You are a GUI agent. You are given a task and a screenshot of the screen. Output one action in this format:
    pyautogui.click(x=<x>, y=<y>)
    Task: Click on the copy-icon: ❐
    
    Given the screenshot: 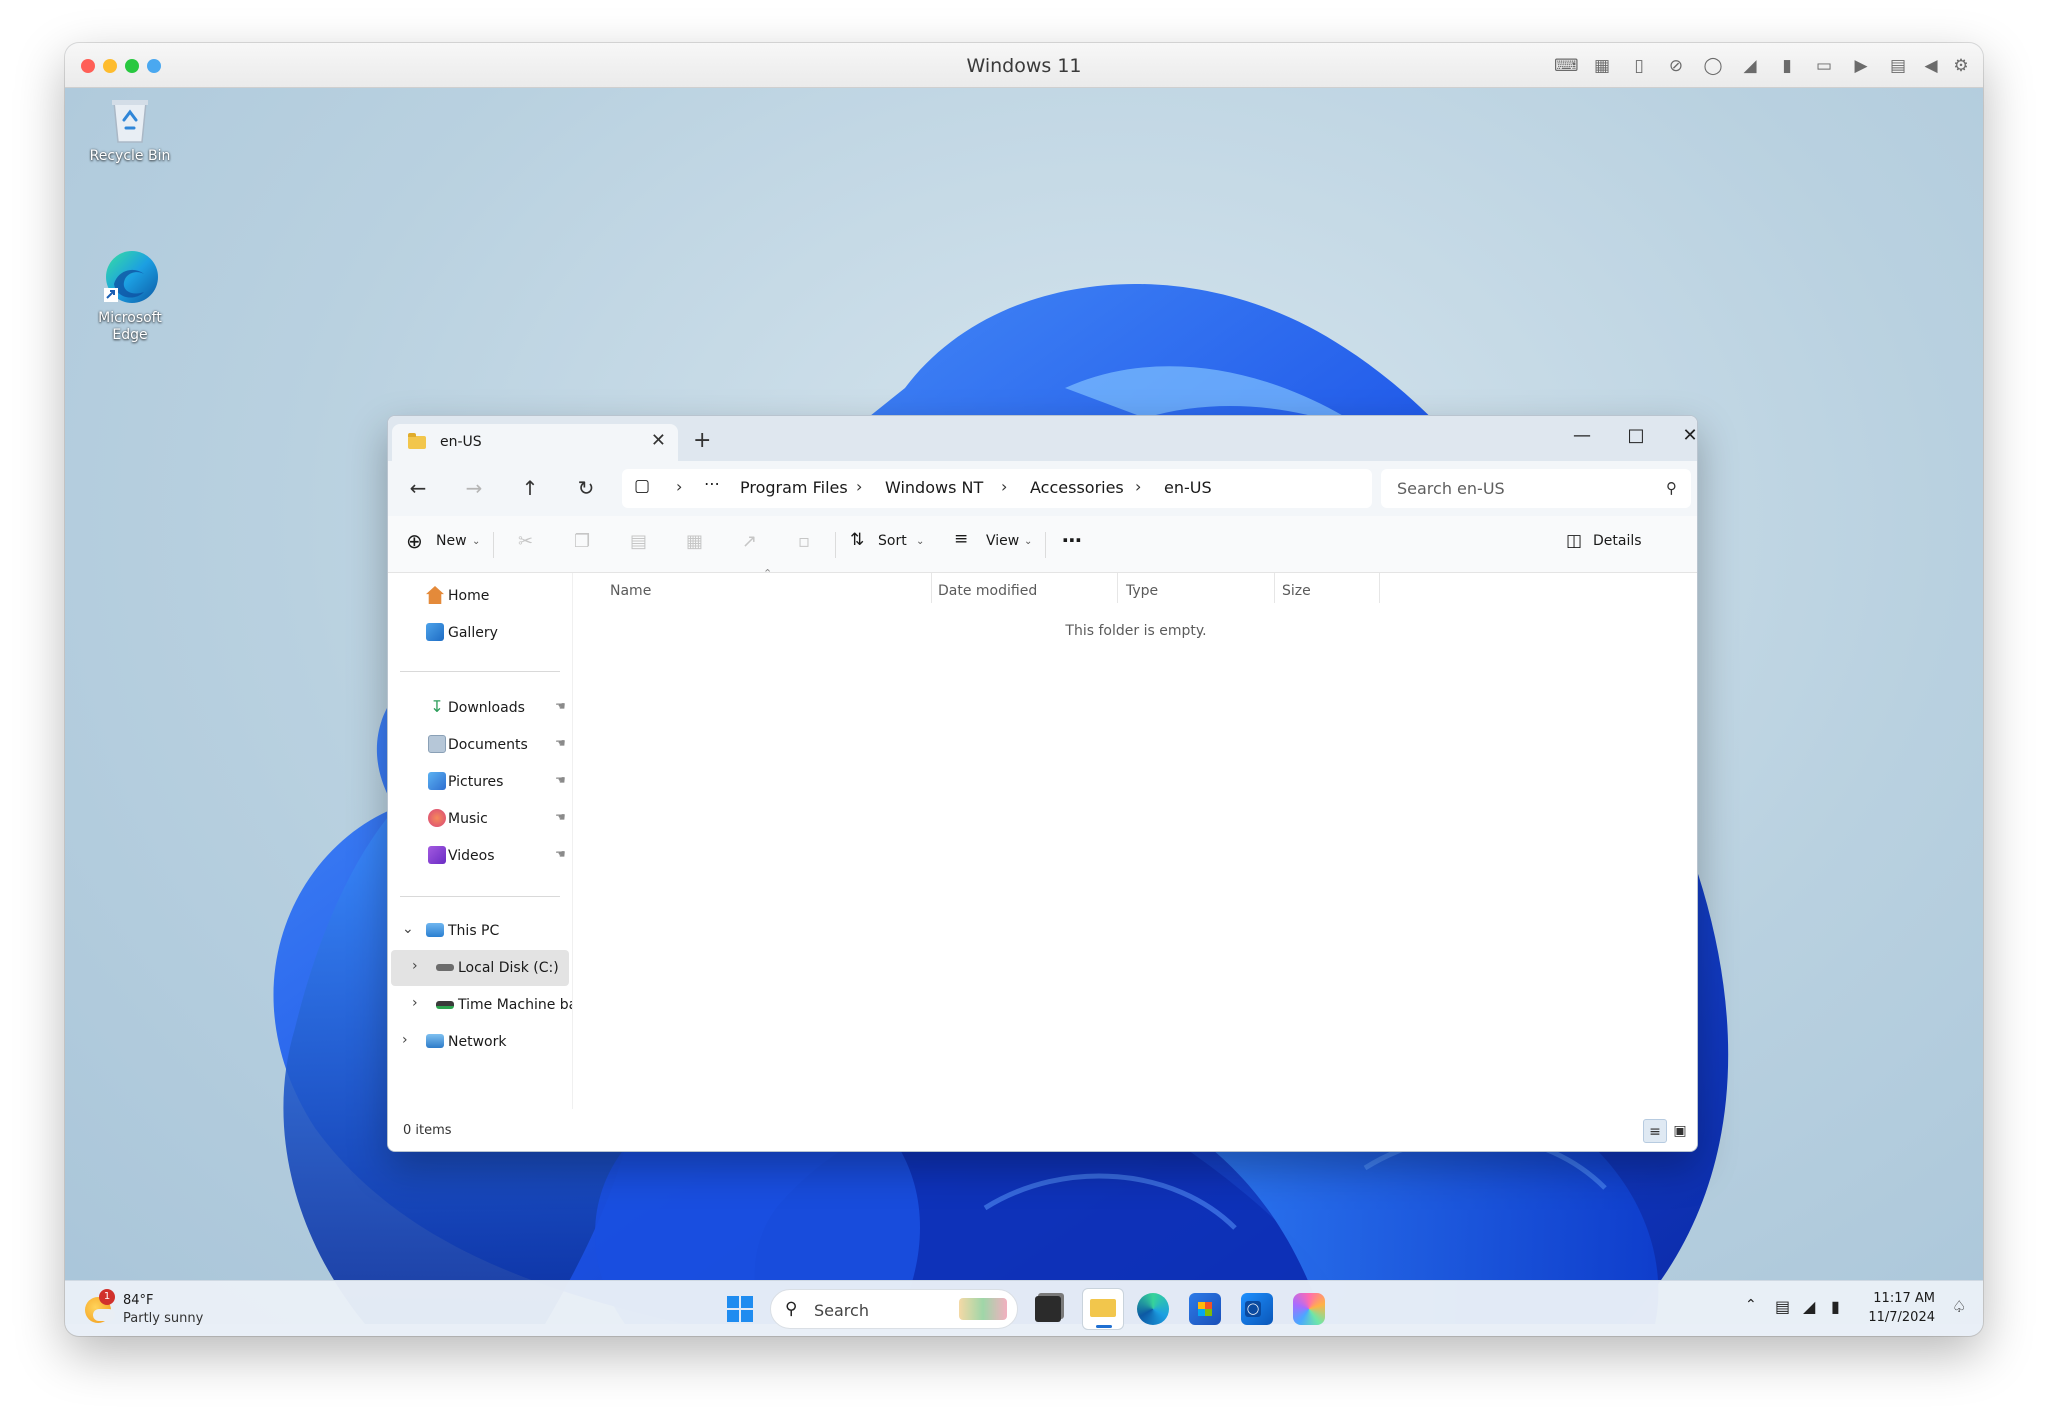 What is the action you would take?
    pyautogui.click(x=582, y=541)
    